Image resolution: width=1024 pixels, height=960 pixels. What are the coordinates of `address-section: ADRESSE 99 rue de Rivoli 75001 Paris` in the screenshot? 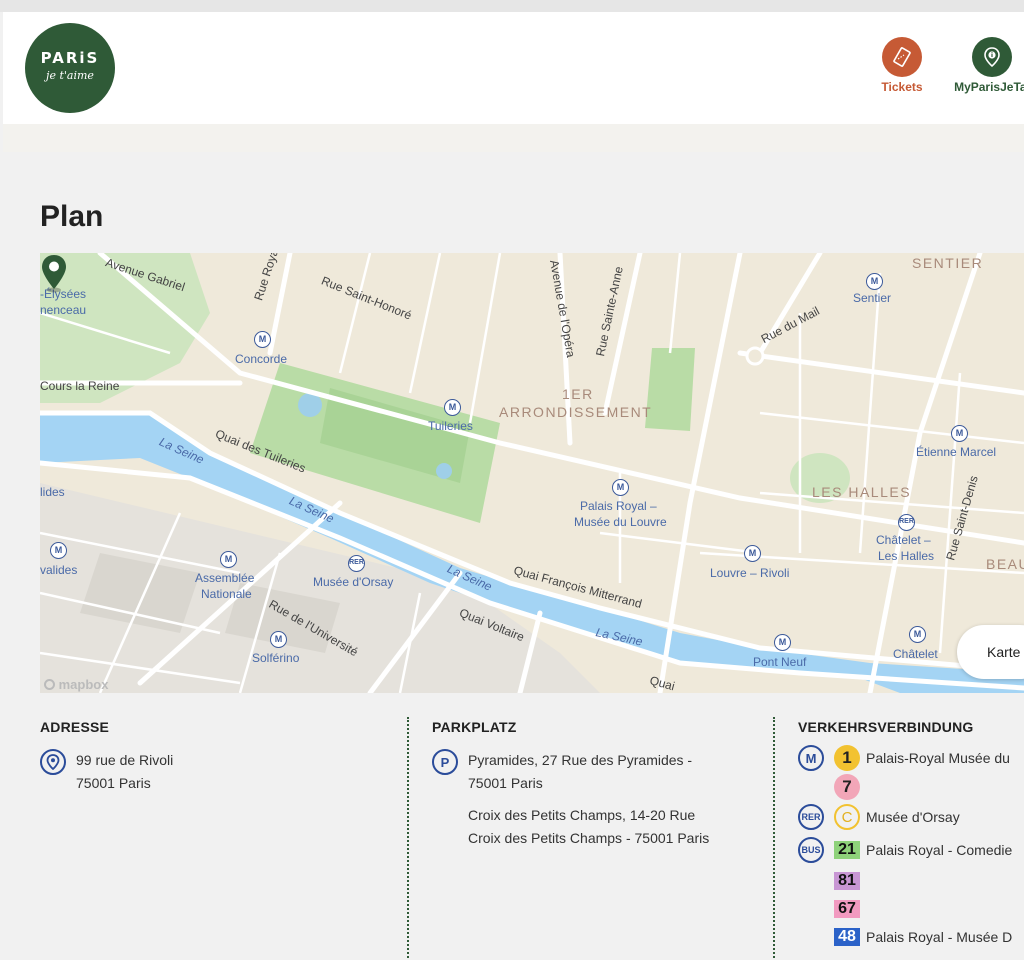 It's located at (220, 756).